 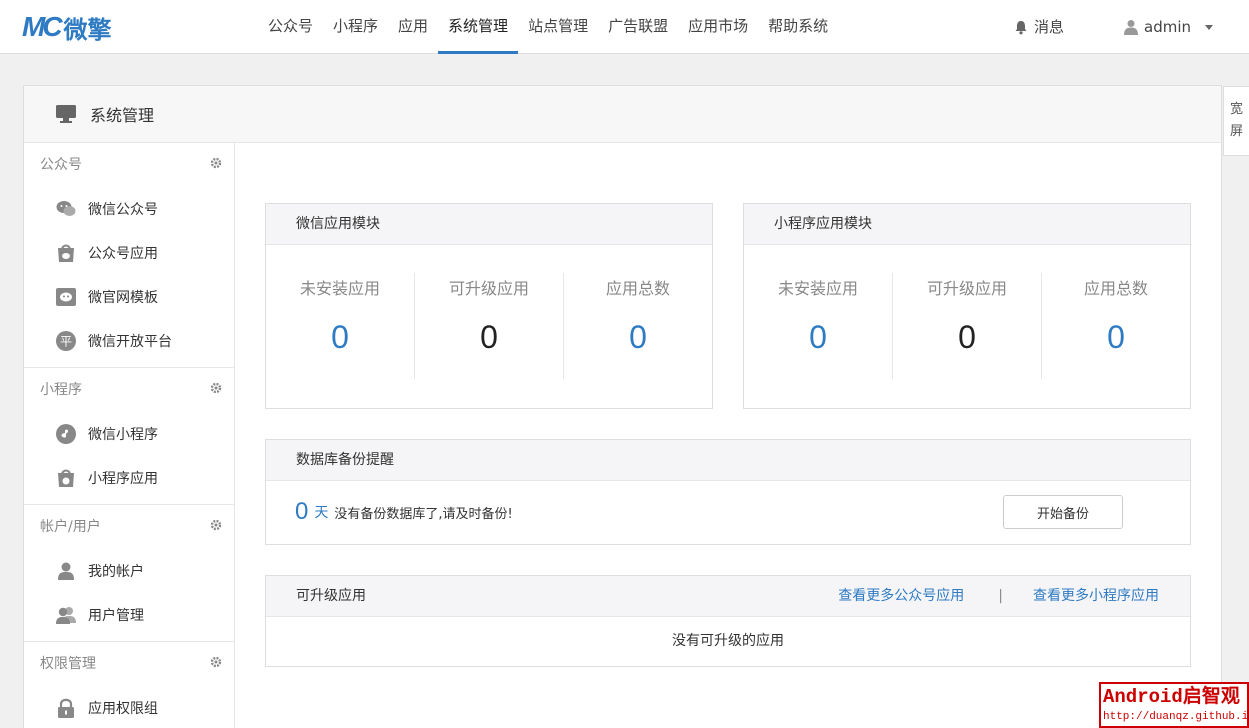 I want to click on main-nav: 公众号 小程序 应用 系统管理 站点管理 广告联盟 应用市场 帮助系统, so click(x=548, y=27).